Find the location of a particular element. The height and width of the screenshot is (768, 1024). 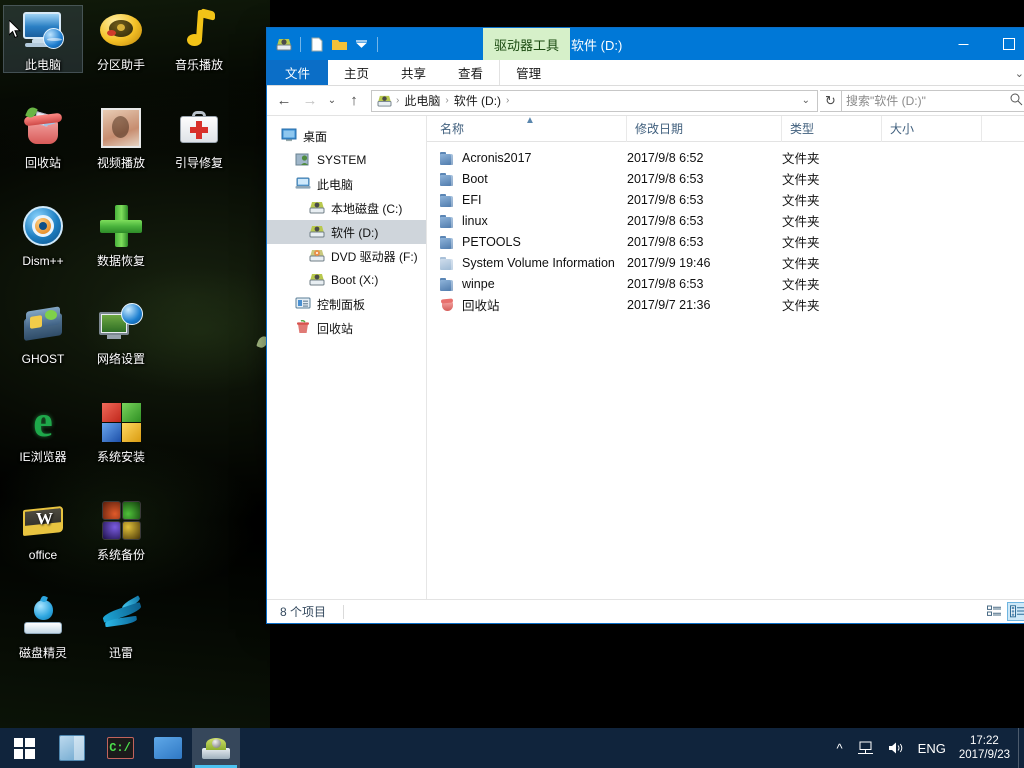

column-headers: 名称 ▲ 修改日期 类型 大小 is located at coordinates (725, 128).